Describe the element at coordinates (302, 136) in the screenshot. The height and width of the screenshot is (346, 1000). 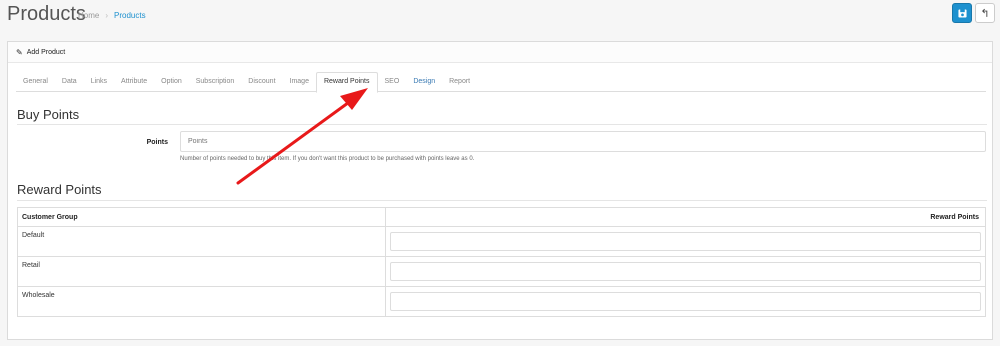
I see `annotation-arrow` at that location.